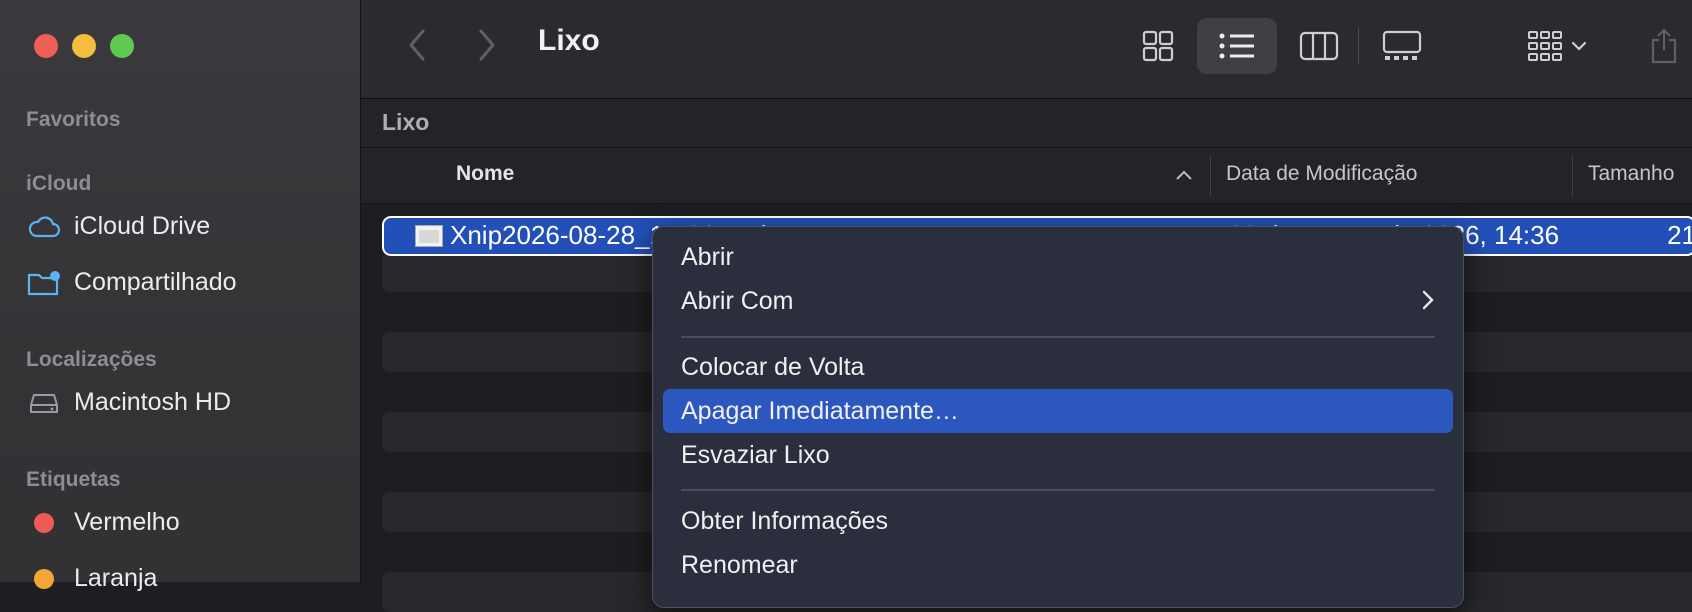  I want to click on file-size: 21, so click(1679, 235).